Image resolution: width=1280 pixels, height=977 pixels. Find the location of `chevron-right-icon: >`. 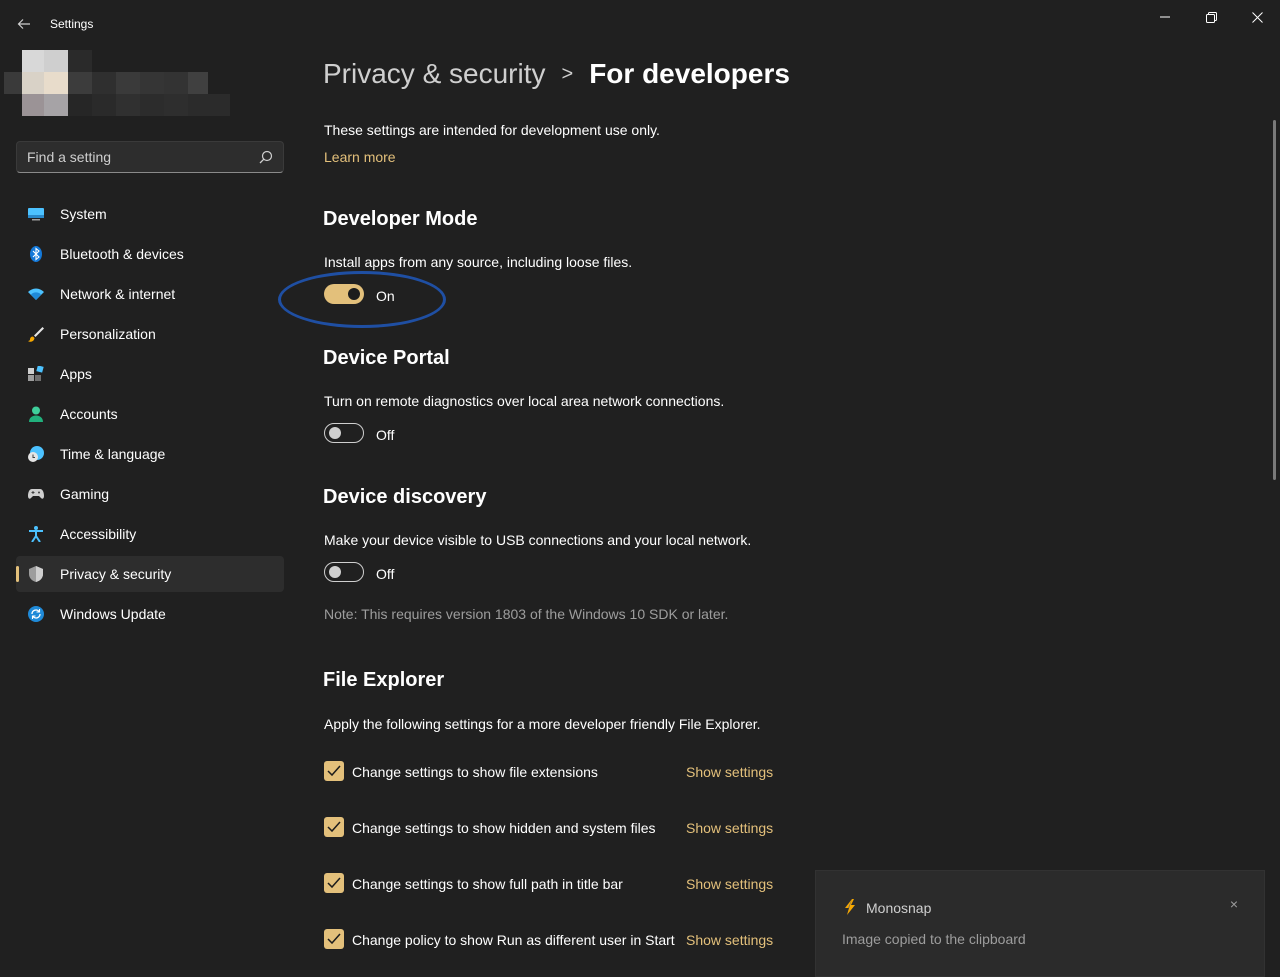

chevron-right-icon: > is located at coordinates (567, 73).